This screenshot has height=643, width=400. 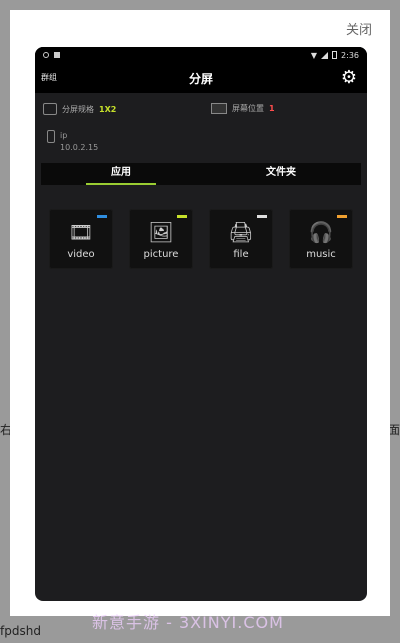 I want to click on app-label: video, so click(x=81, y=254).